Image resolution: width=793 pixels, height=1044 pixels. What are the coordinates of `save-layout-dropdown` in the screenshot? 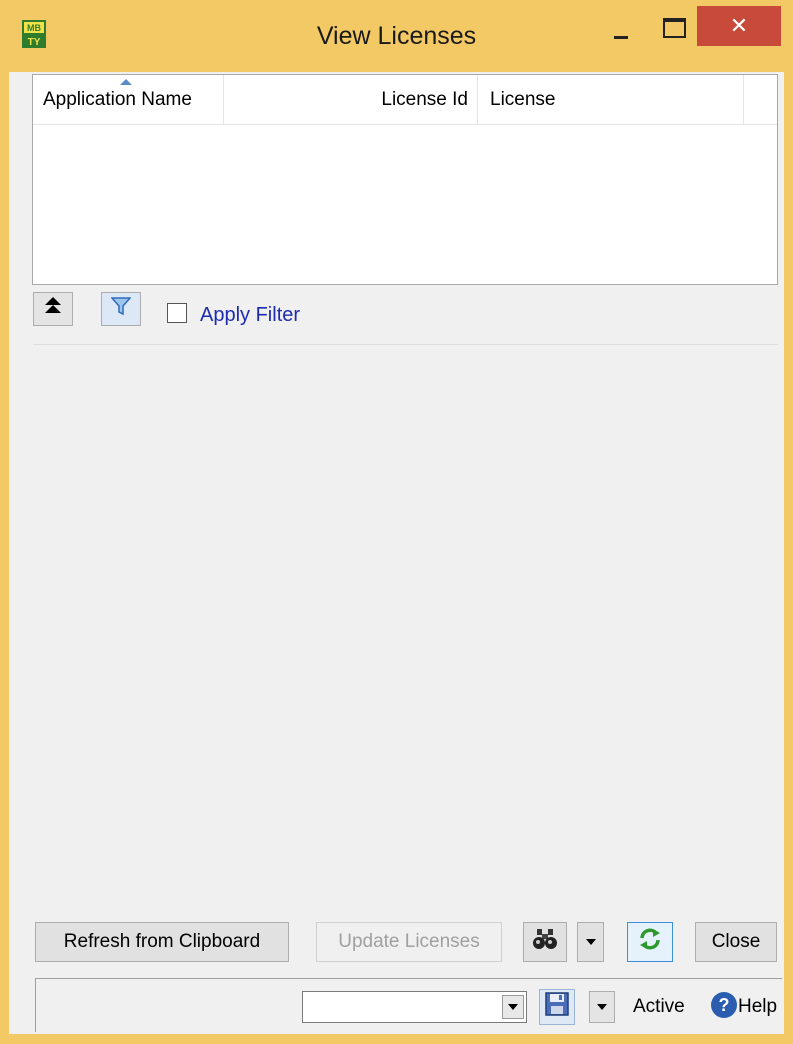 It's located at (602, 1007).